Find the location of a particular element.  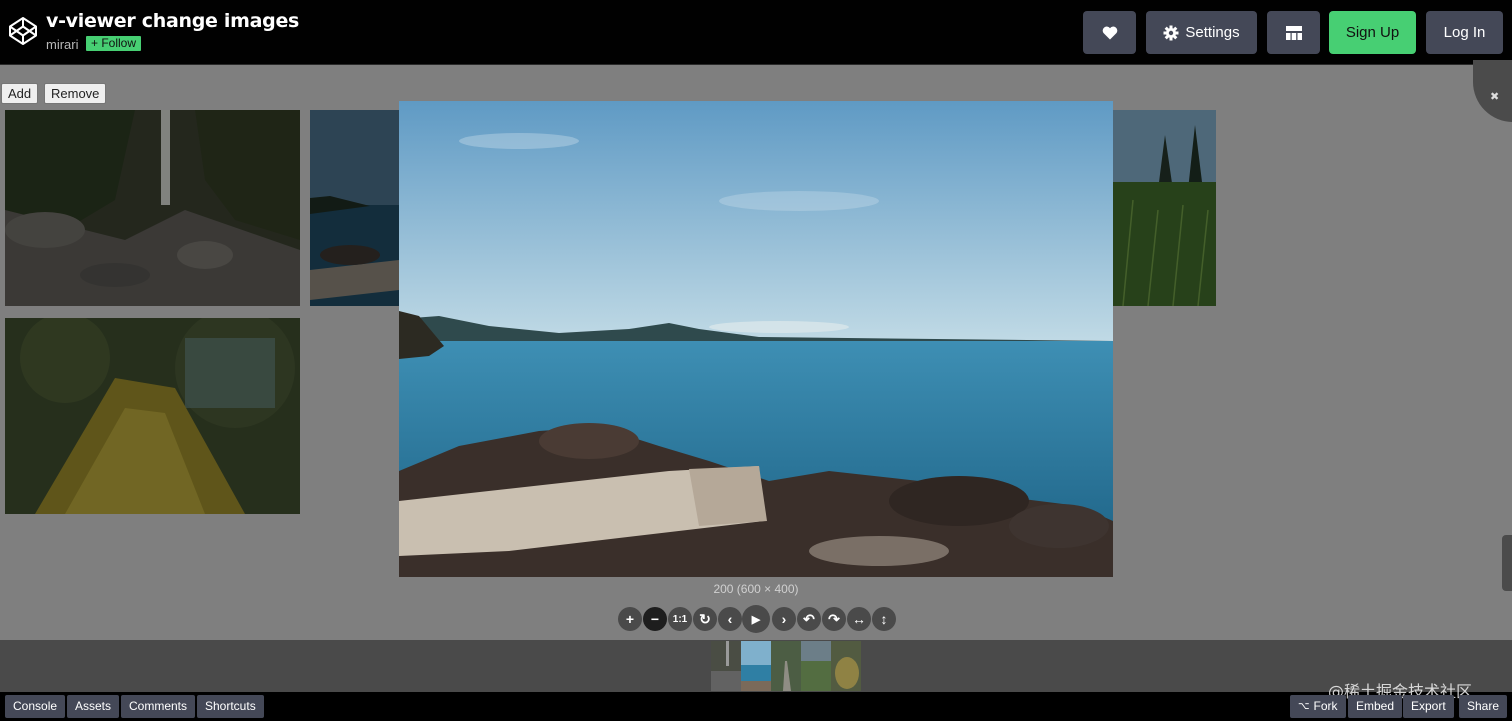

log-in-button: Log In is located at coordinates (1464, 32).